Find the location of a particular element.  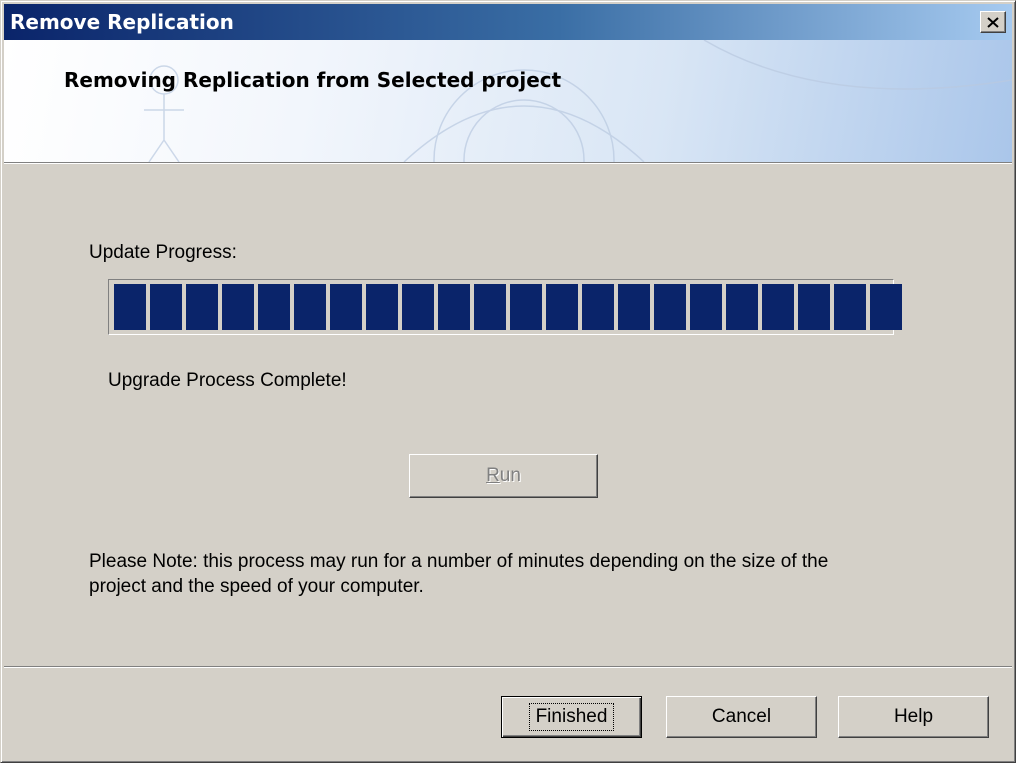

finished-button-label: Finished is located at coordinates (571, 717).